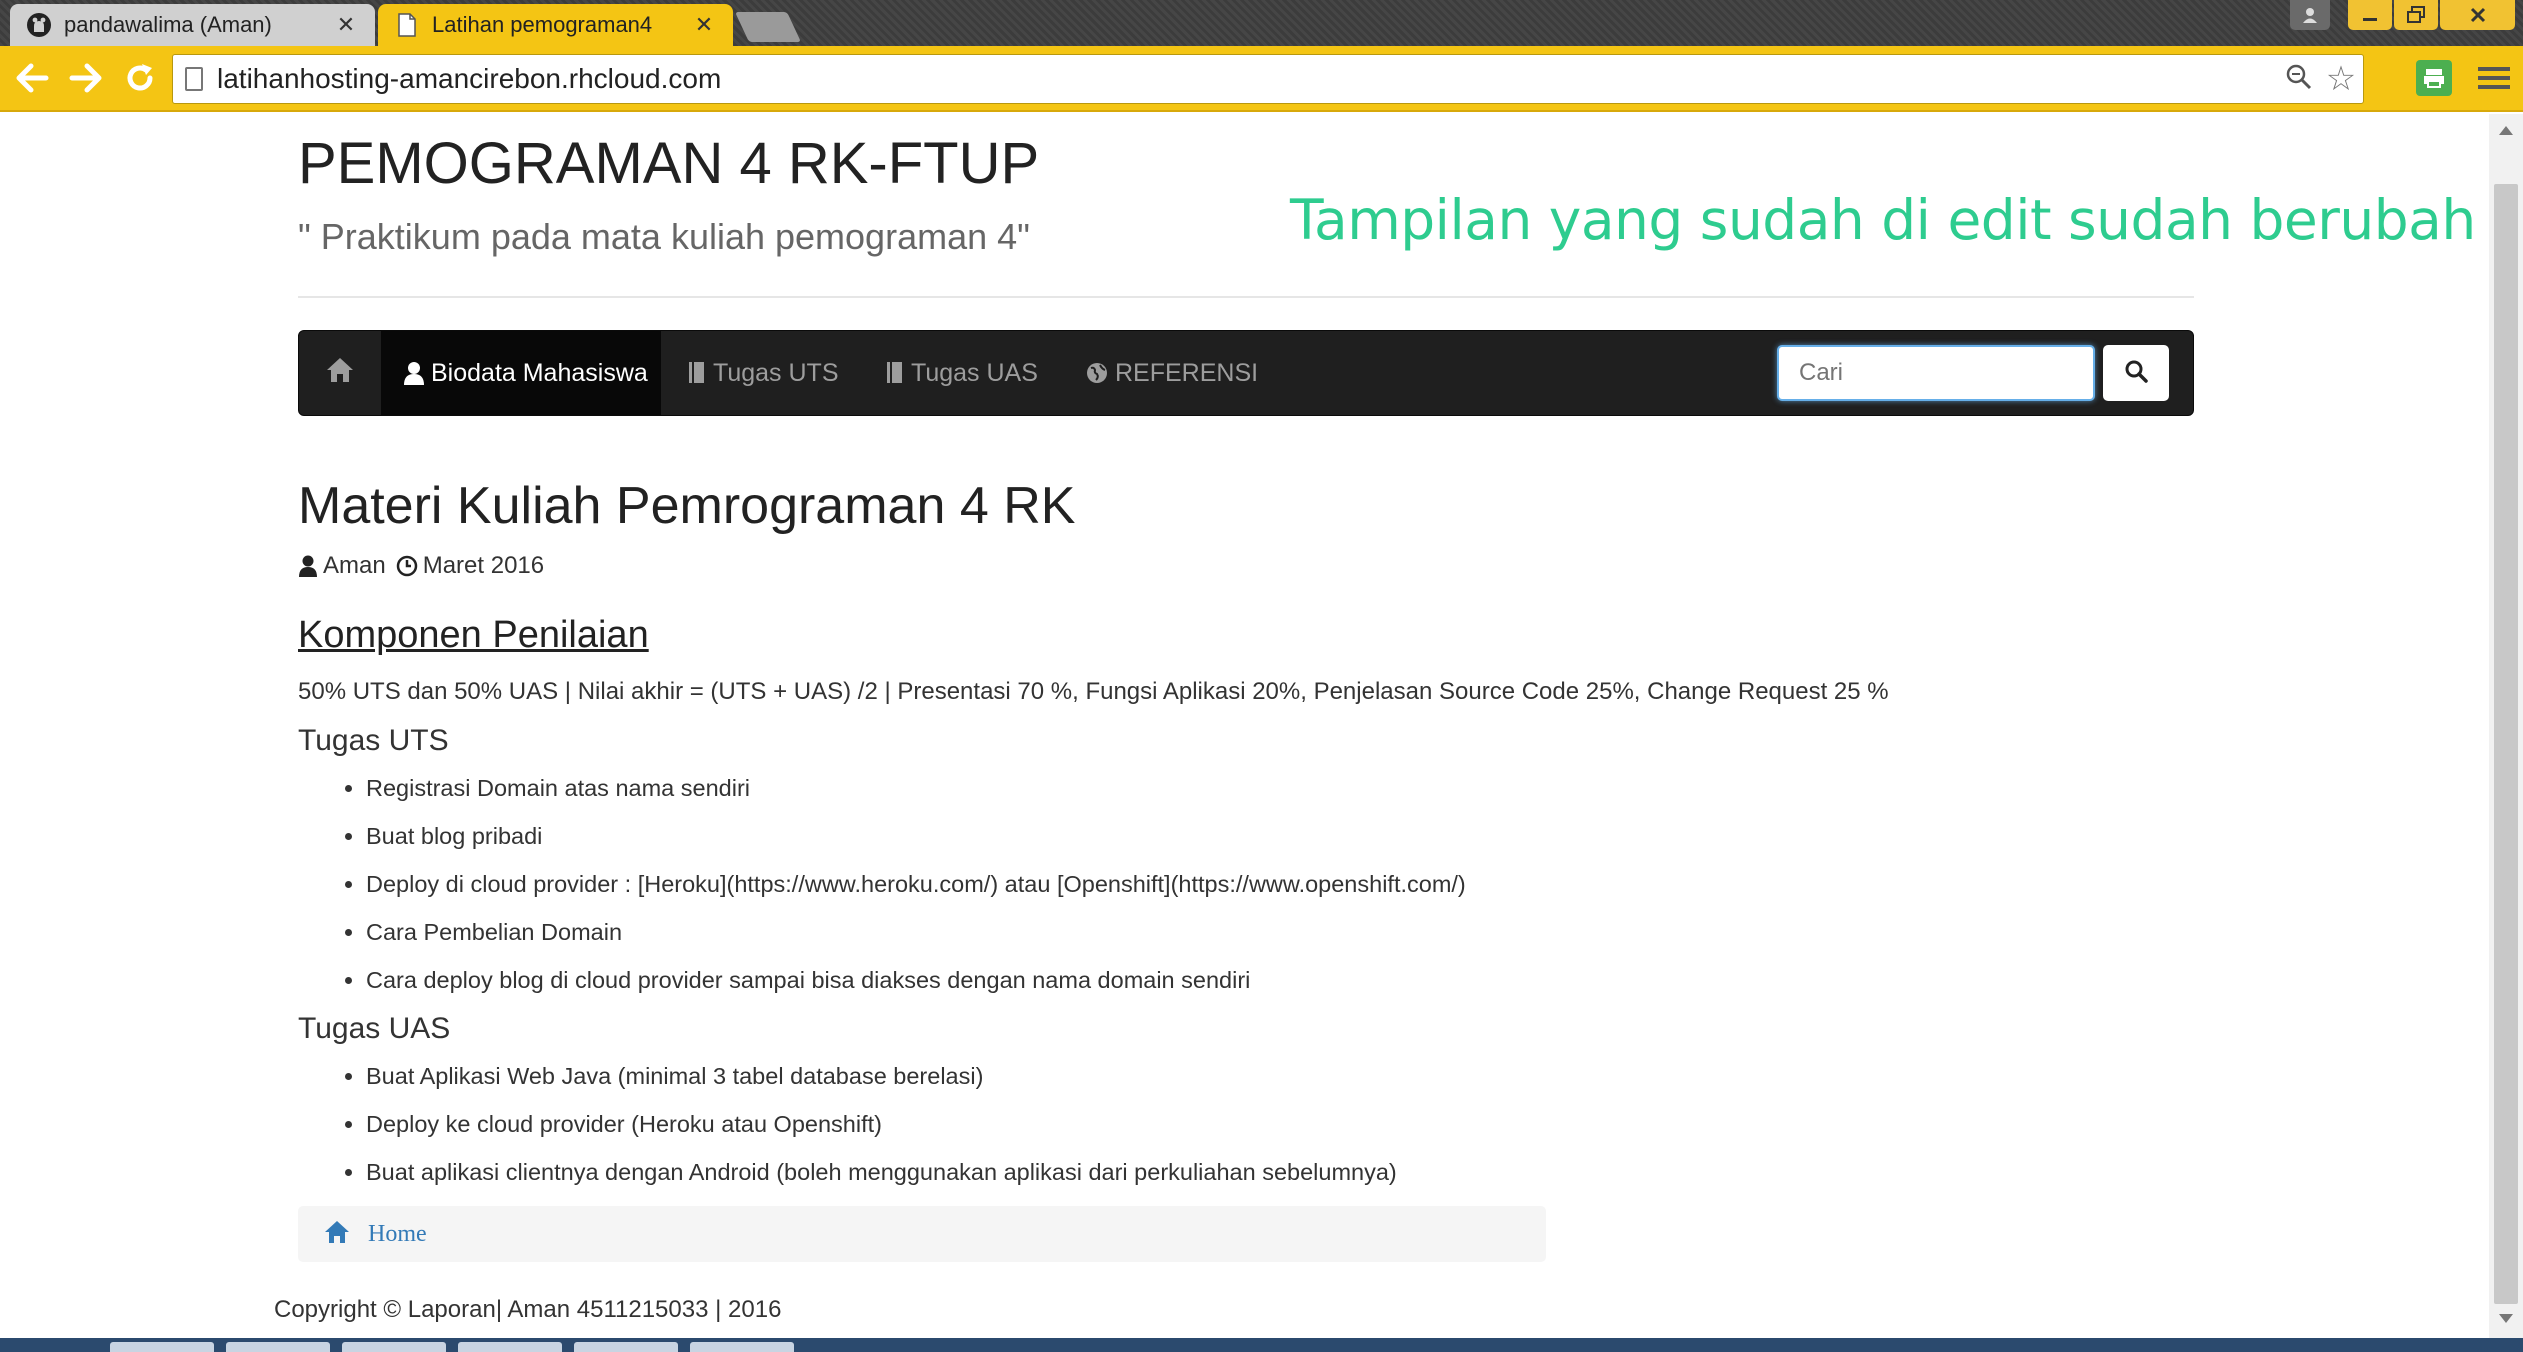 Image resolution: width=2523 pixels, height=1352 pixels. Describe the element at coordinates (2370, 15) in the screenshot. I see `minimize-button` at that location.